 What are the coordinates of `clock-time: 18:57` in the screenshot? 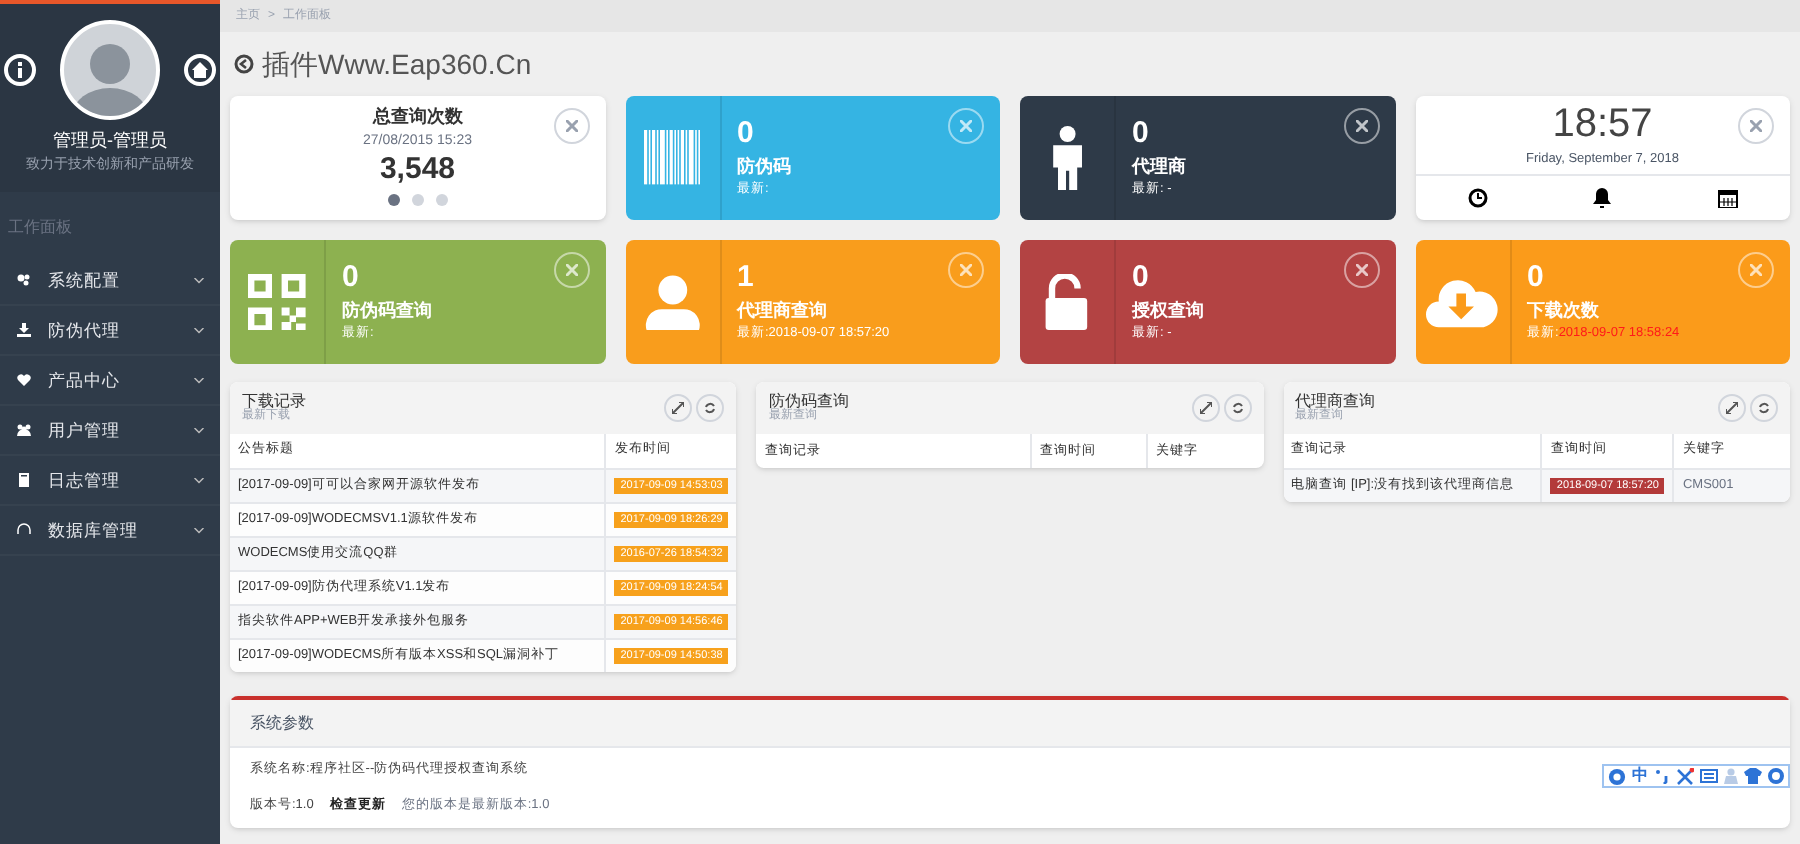 It's located at (1602, 125).